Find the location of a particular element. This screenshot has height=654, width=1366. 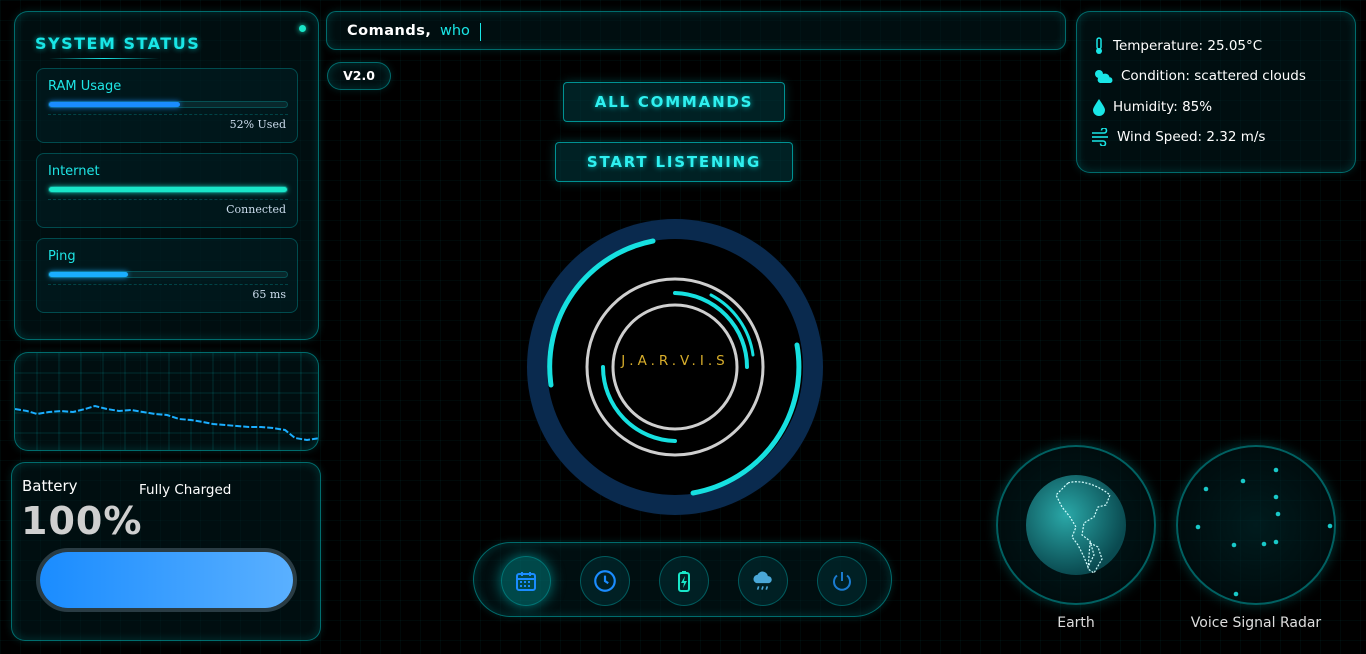

bottom-dock is located at coordinates (682, 579).